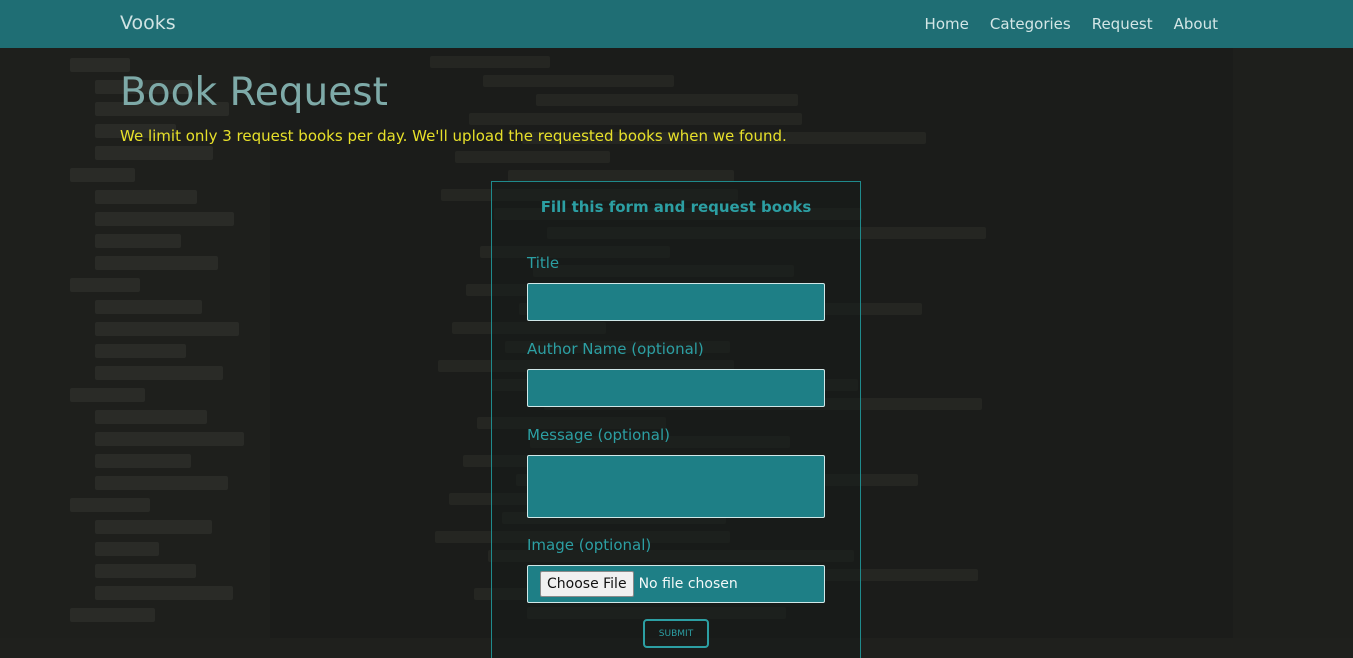  Describe the element at coordinates (1293, 319) in the screenshot. I see `background-minimap` at that location.